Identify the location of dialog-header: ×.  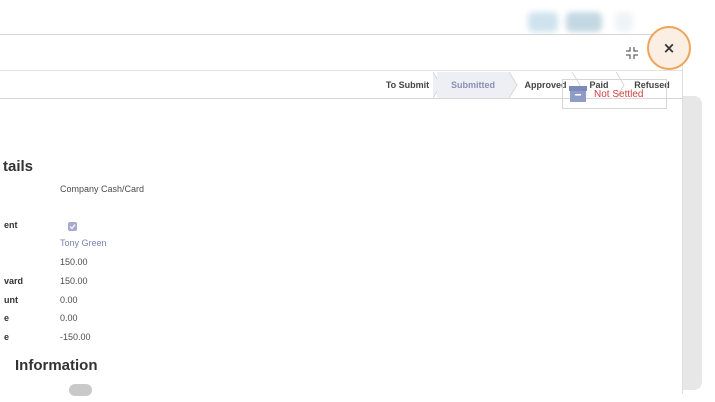
(345, 48).